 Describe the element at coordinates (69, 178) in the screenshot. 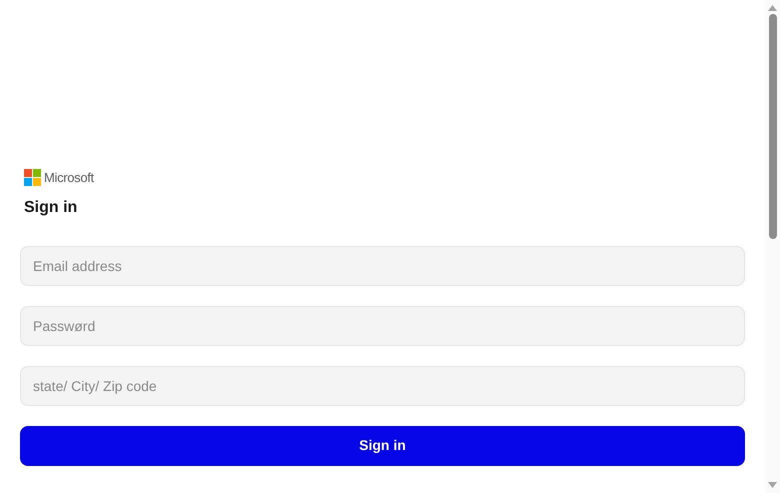

I see `logo-text: Microsoft` at that location.